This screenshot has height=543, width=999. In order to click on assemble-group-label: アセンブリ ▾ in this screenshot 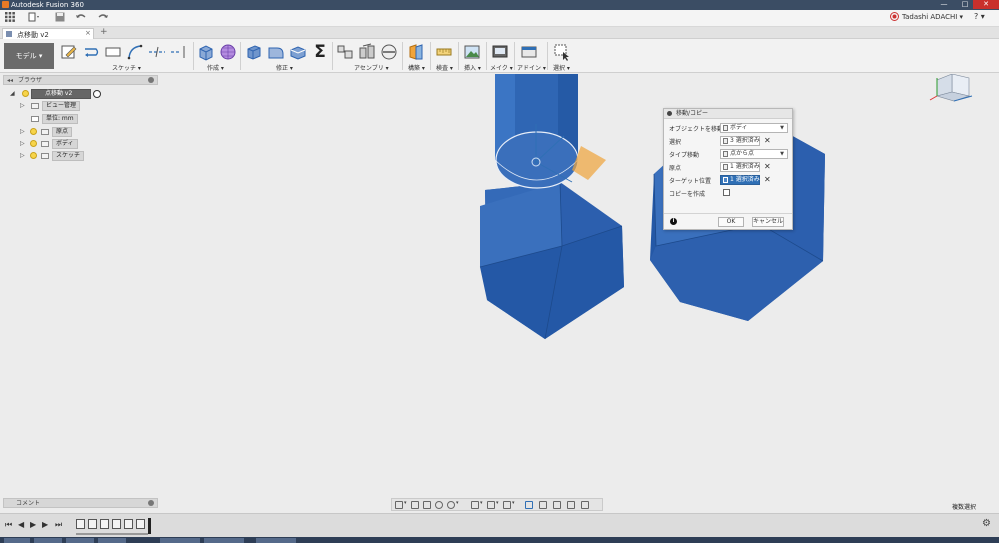, I will do `click(371, 67)`.